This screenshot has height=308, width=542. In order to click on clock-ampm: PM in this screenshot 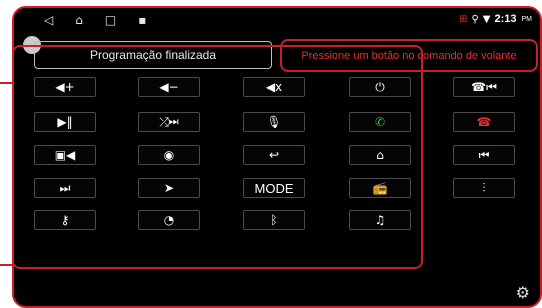, I will do `click(527, 19)`.